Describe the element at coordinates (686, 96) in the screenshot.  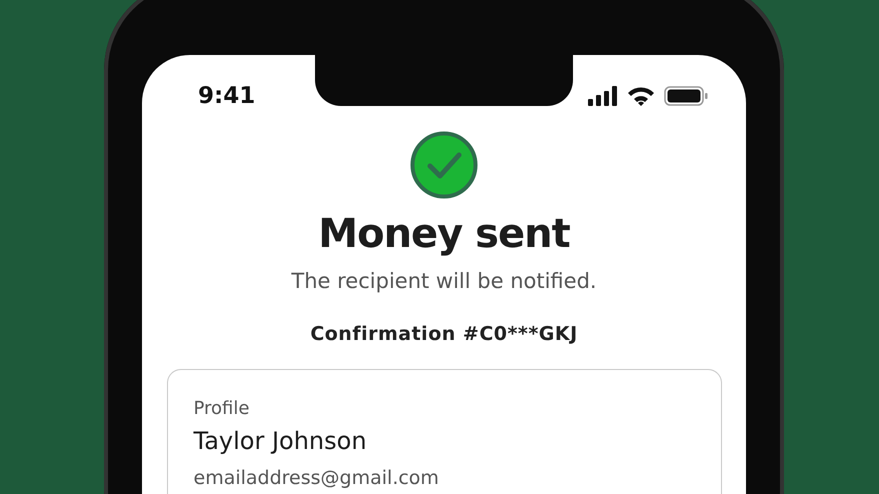
I see `battery-icon` at that location.